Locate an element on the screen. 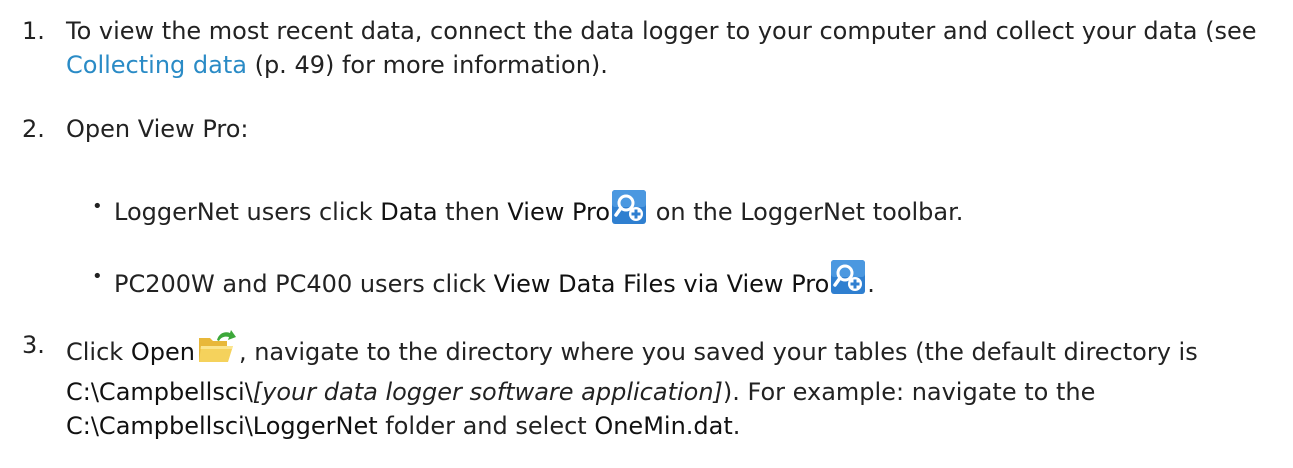 This screenshot has height=468, width=1293. step-text-part: Click is located at coordinates (98, 352).